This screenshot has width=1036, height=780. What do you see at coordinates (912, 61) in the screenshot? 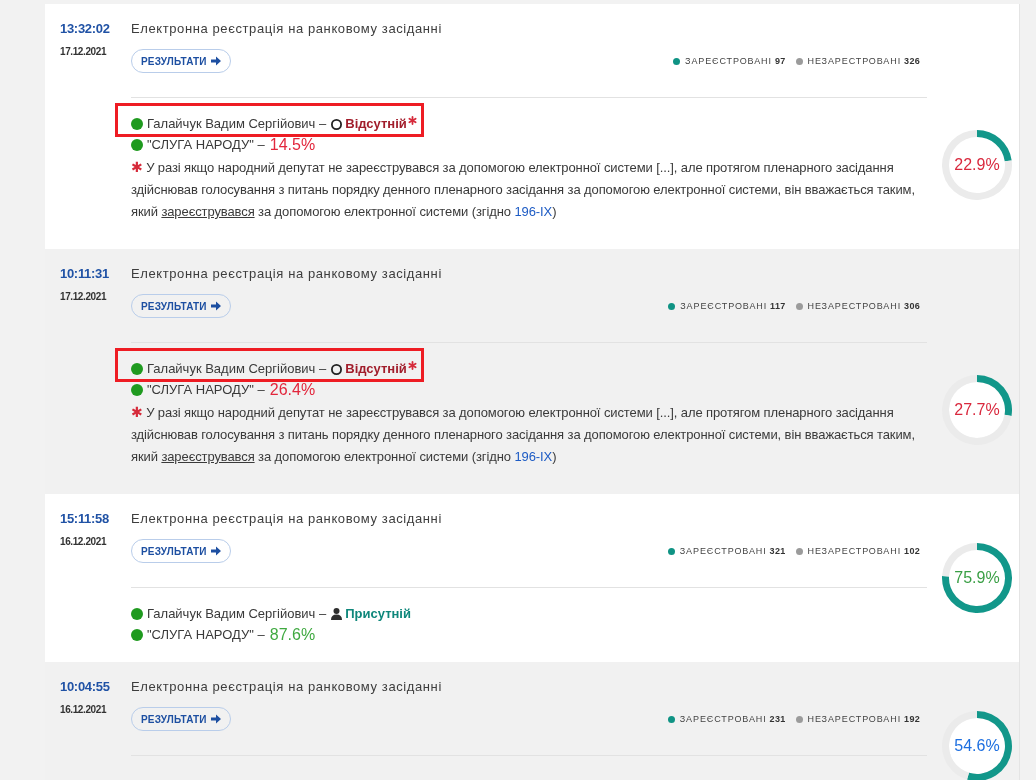
I see `legend-count: 326` at bounding box center [912, 61].